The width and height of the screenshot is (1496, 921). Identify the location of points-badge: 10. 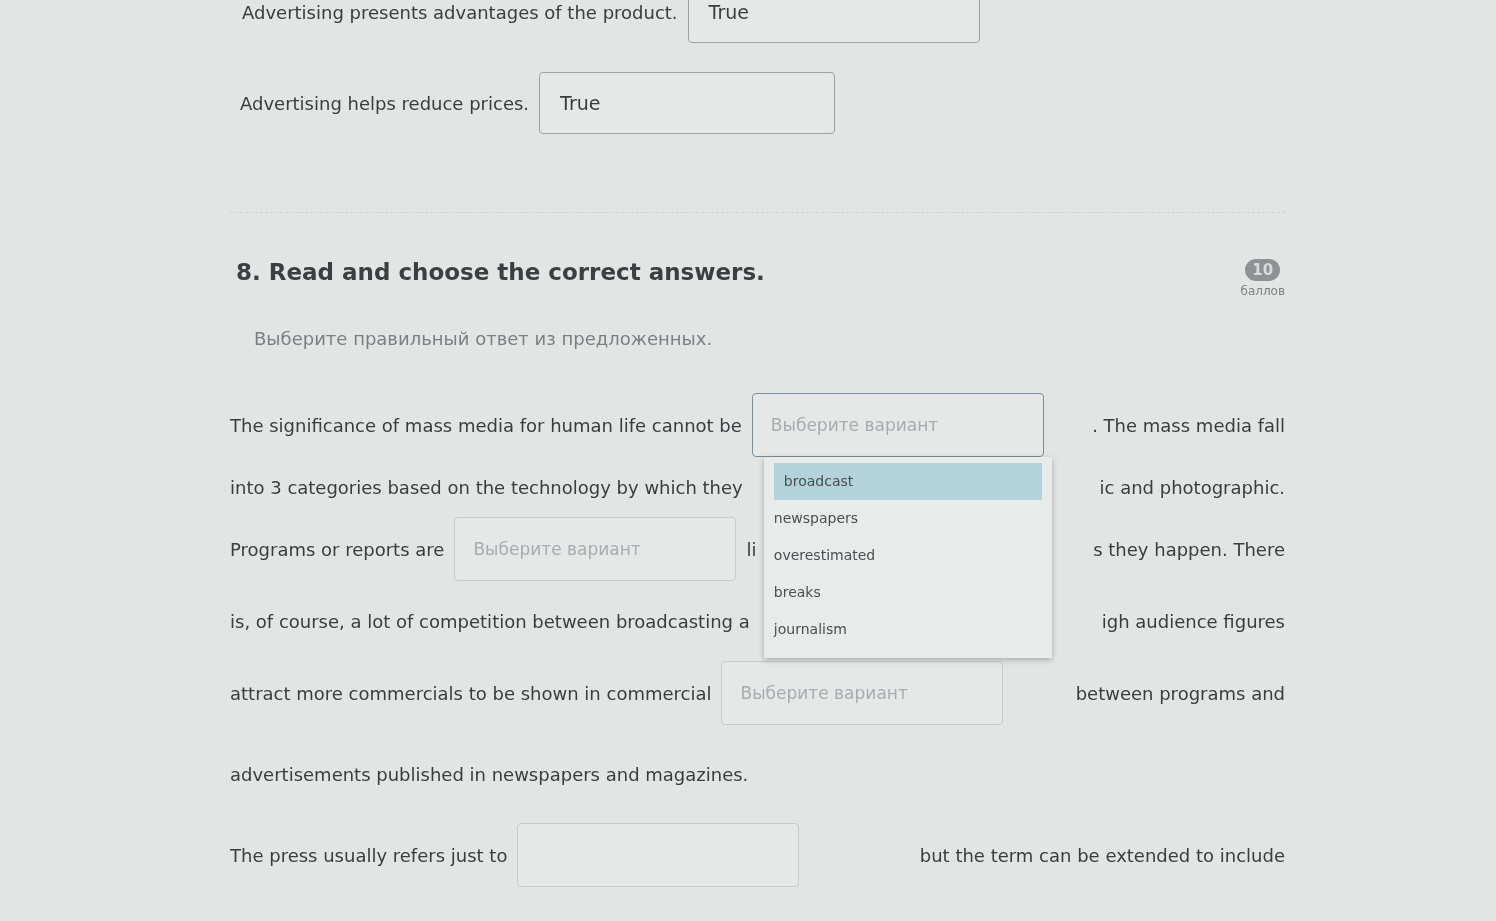
(1263, 270).